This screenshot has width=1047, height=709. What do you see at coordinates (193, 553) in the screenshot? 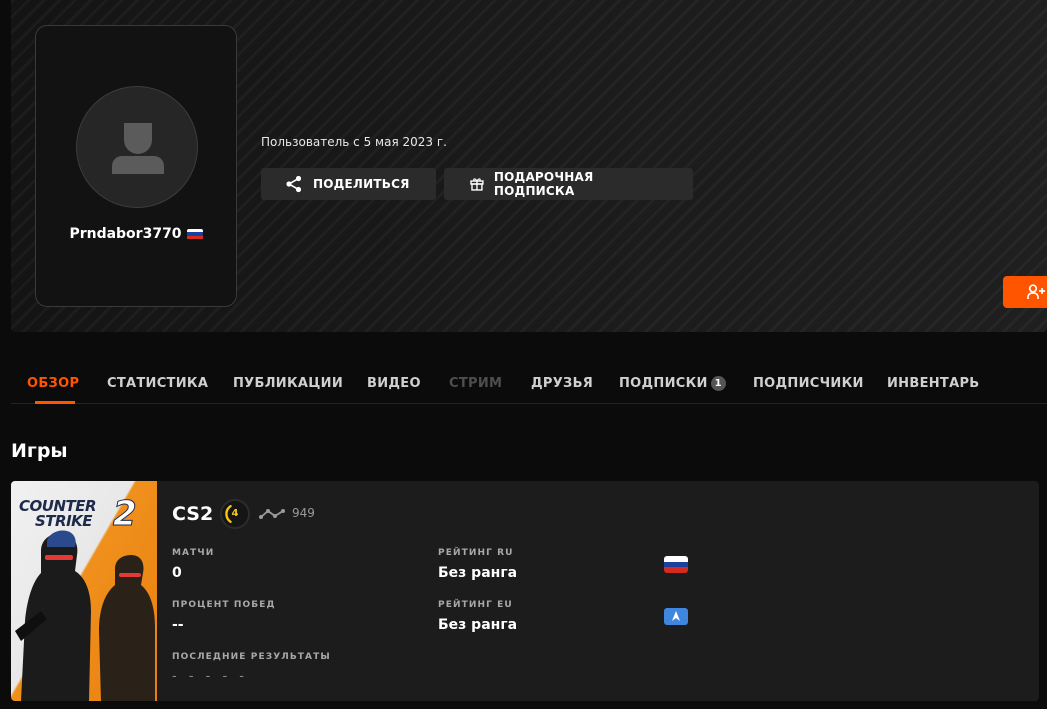
I see `matches-label: МАТЧИ` at bounding box center [193, 553].